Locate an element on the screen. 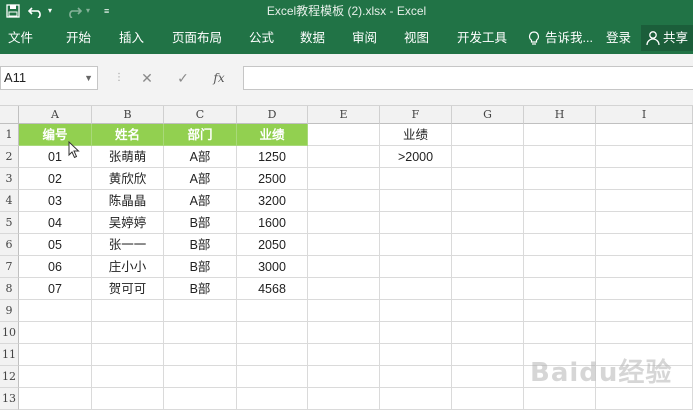 The height and width of the screenshot is (419, 693). save-icon is located at coordinates (13, 11).